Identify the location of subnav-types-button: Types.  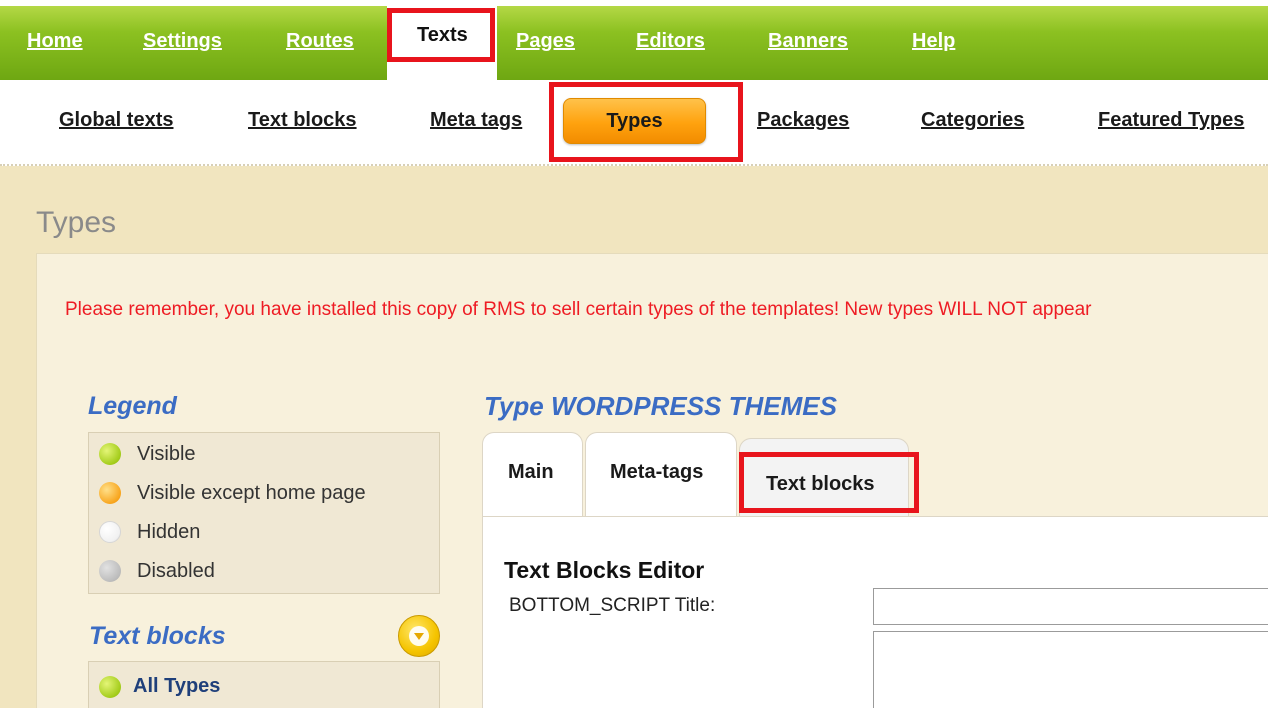
(634, 121).